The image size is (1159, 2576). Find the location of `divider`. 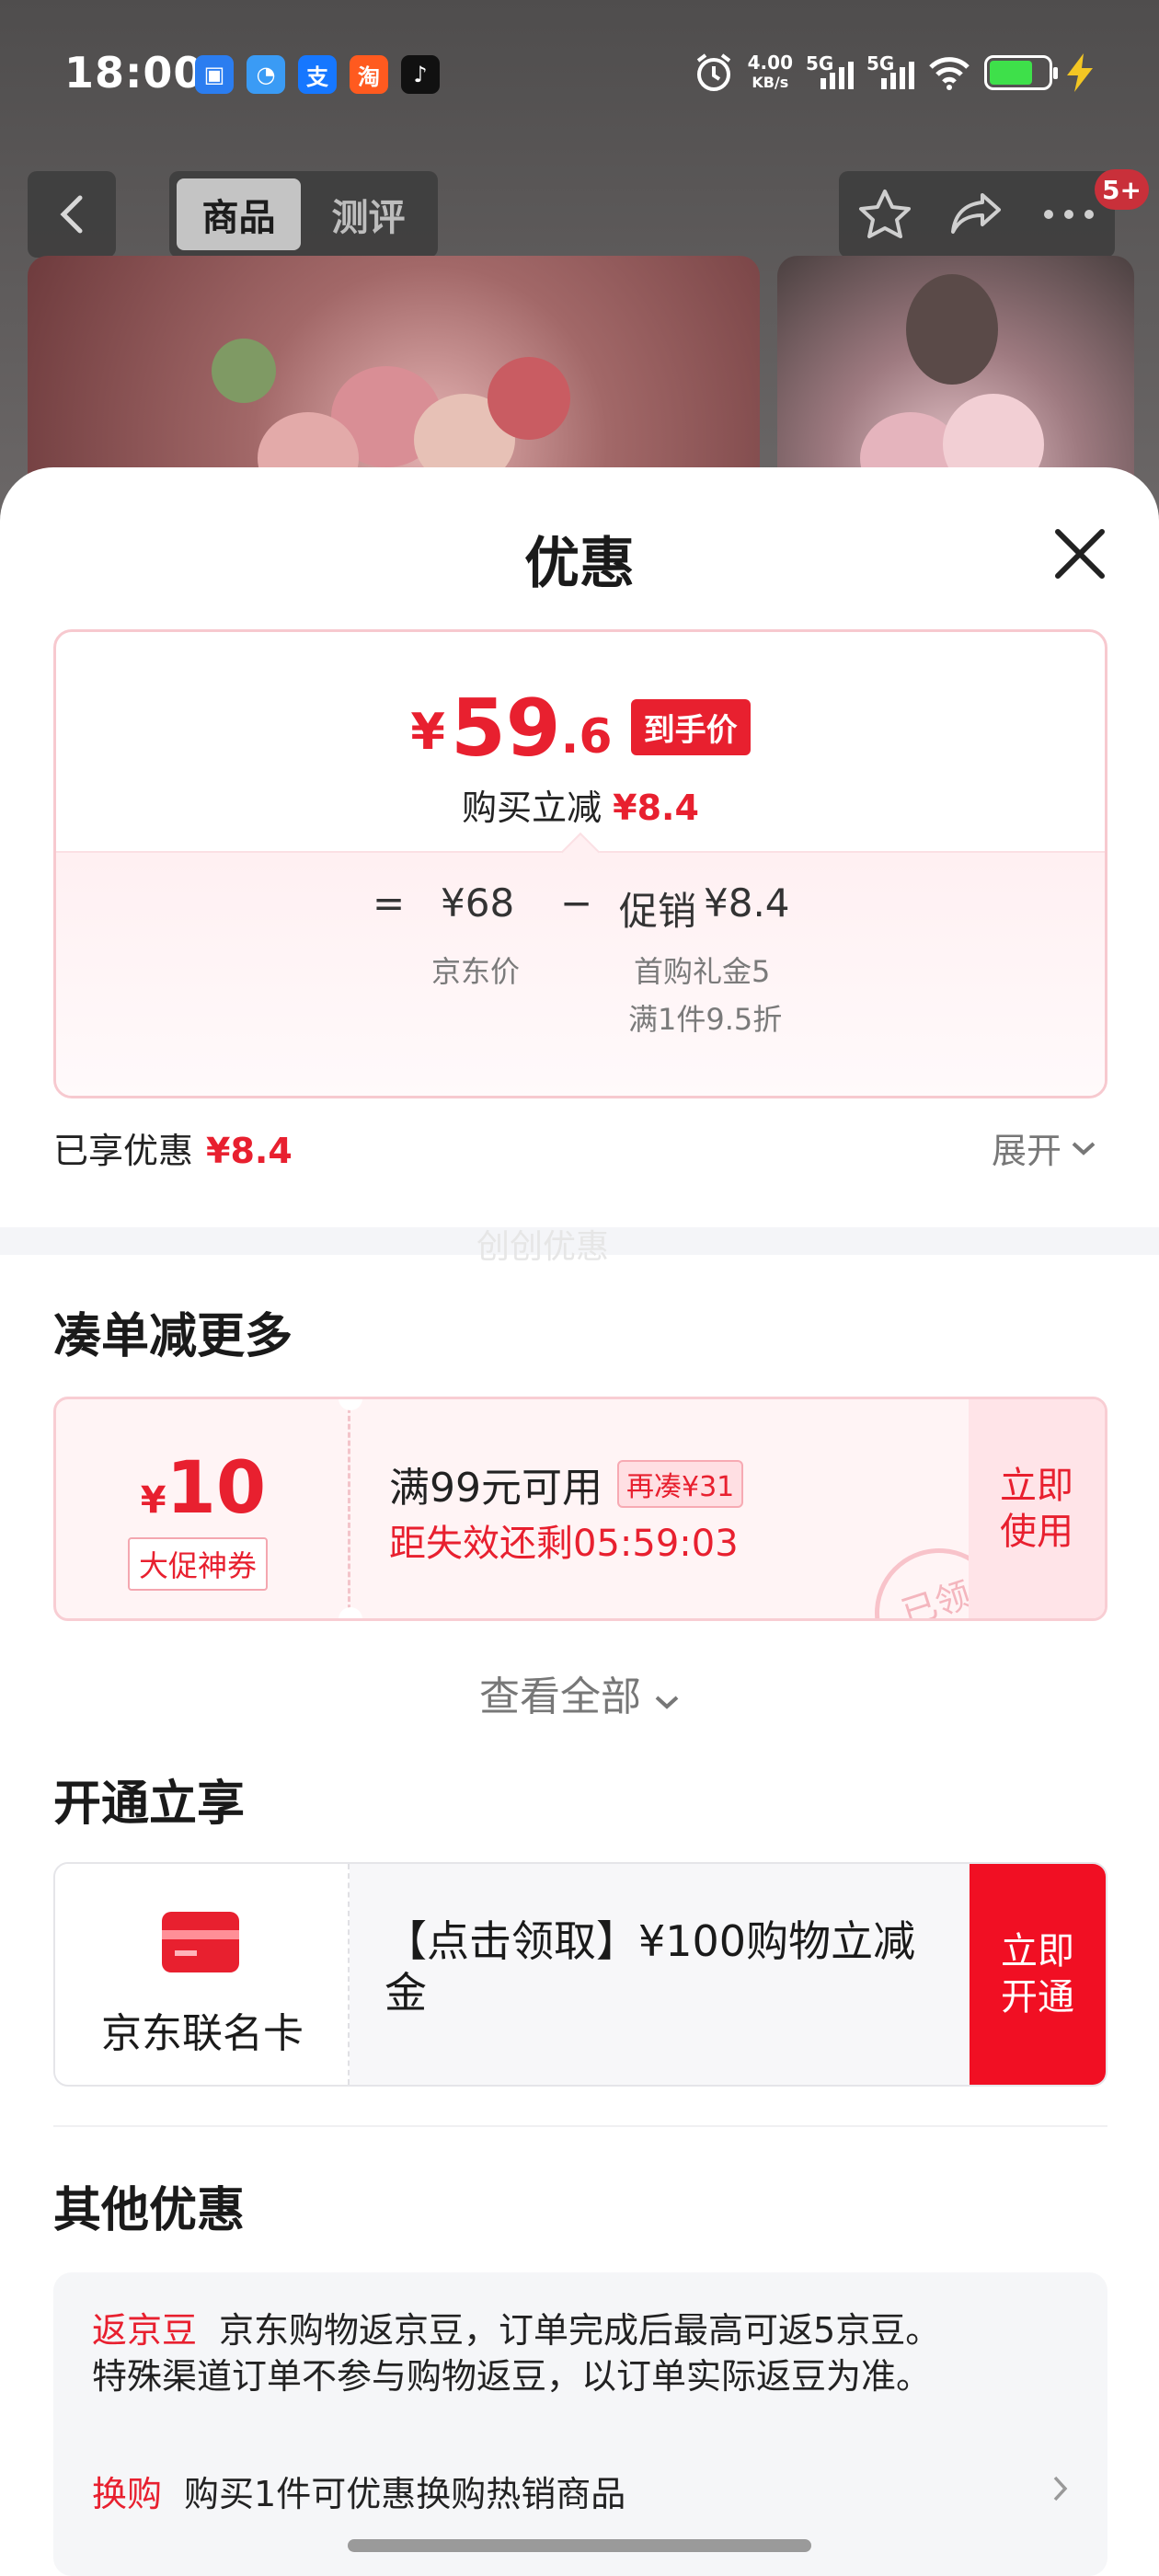

divider is located at coordinates (580, 2126).